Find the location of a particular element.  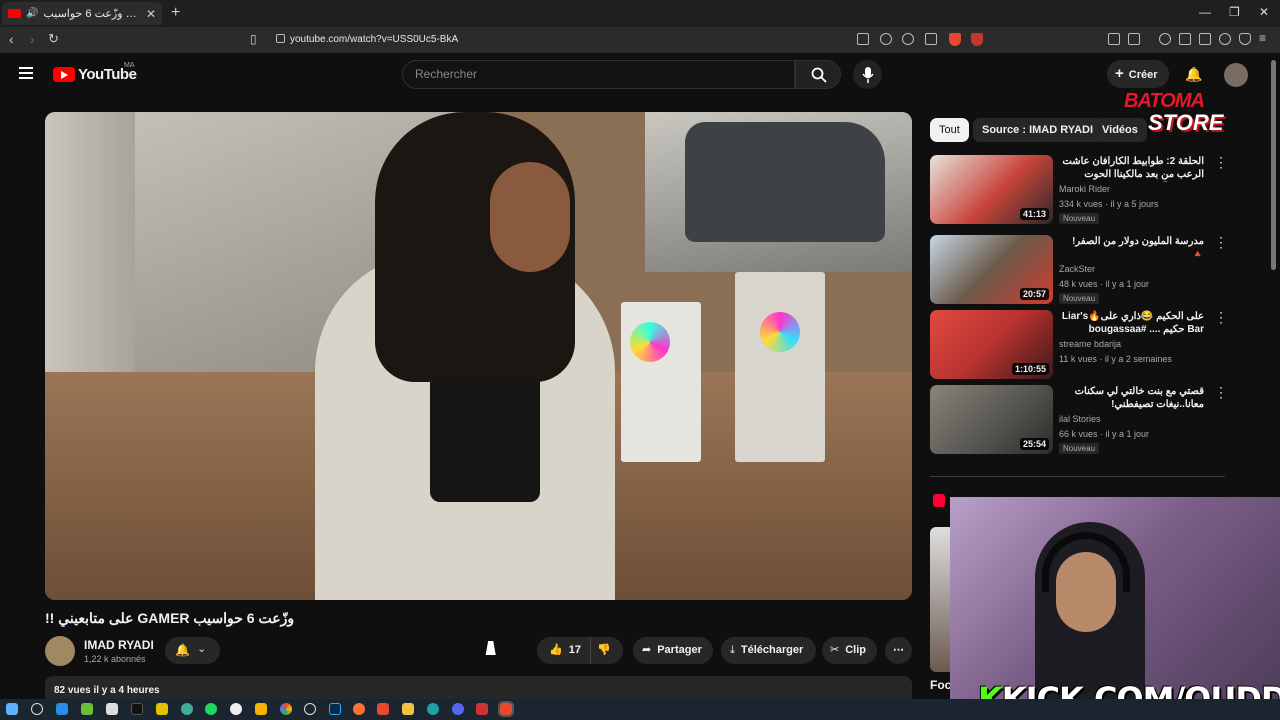

search-icon is located at coordinates (819, 75).